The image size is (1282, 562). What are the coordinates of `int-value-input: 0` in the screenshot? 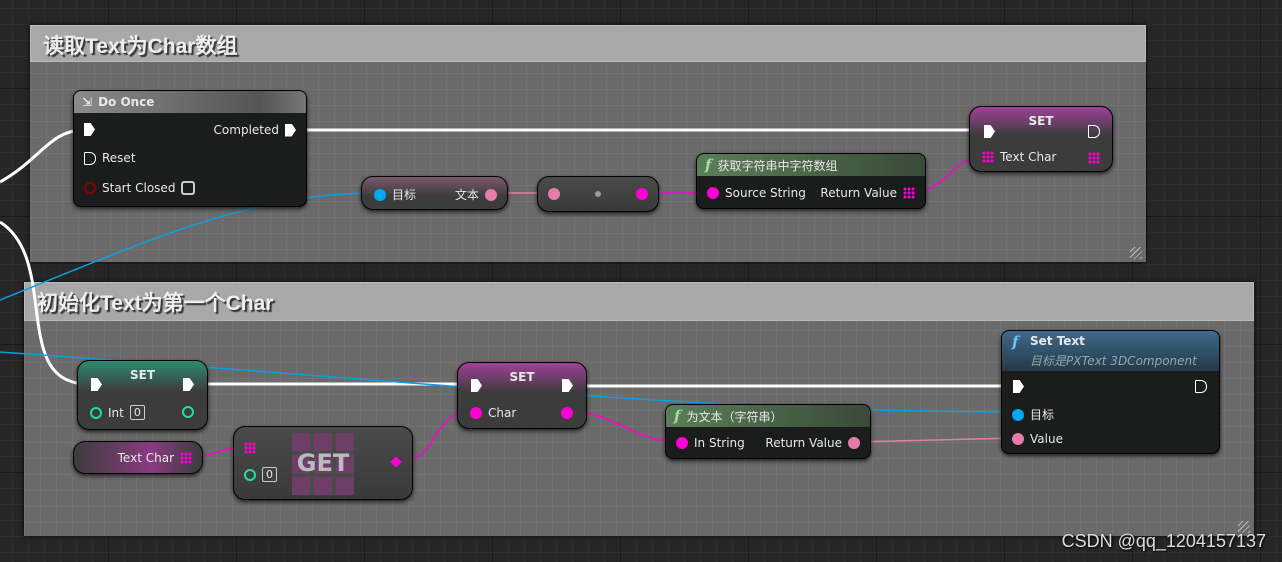 It's located at (137, 412).